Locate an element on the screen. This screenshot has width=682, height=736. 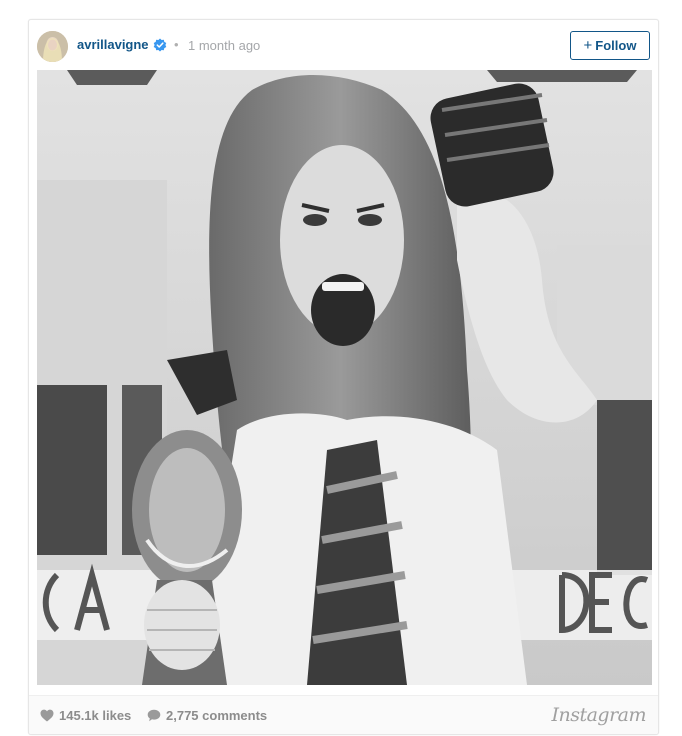
comments-count: 2,775 comments is located at coordinates (207, 715).